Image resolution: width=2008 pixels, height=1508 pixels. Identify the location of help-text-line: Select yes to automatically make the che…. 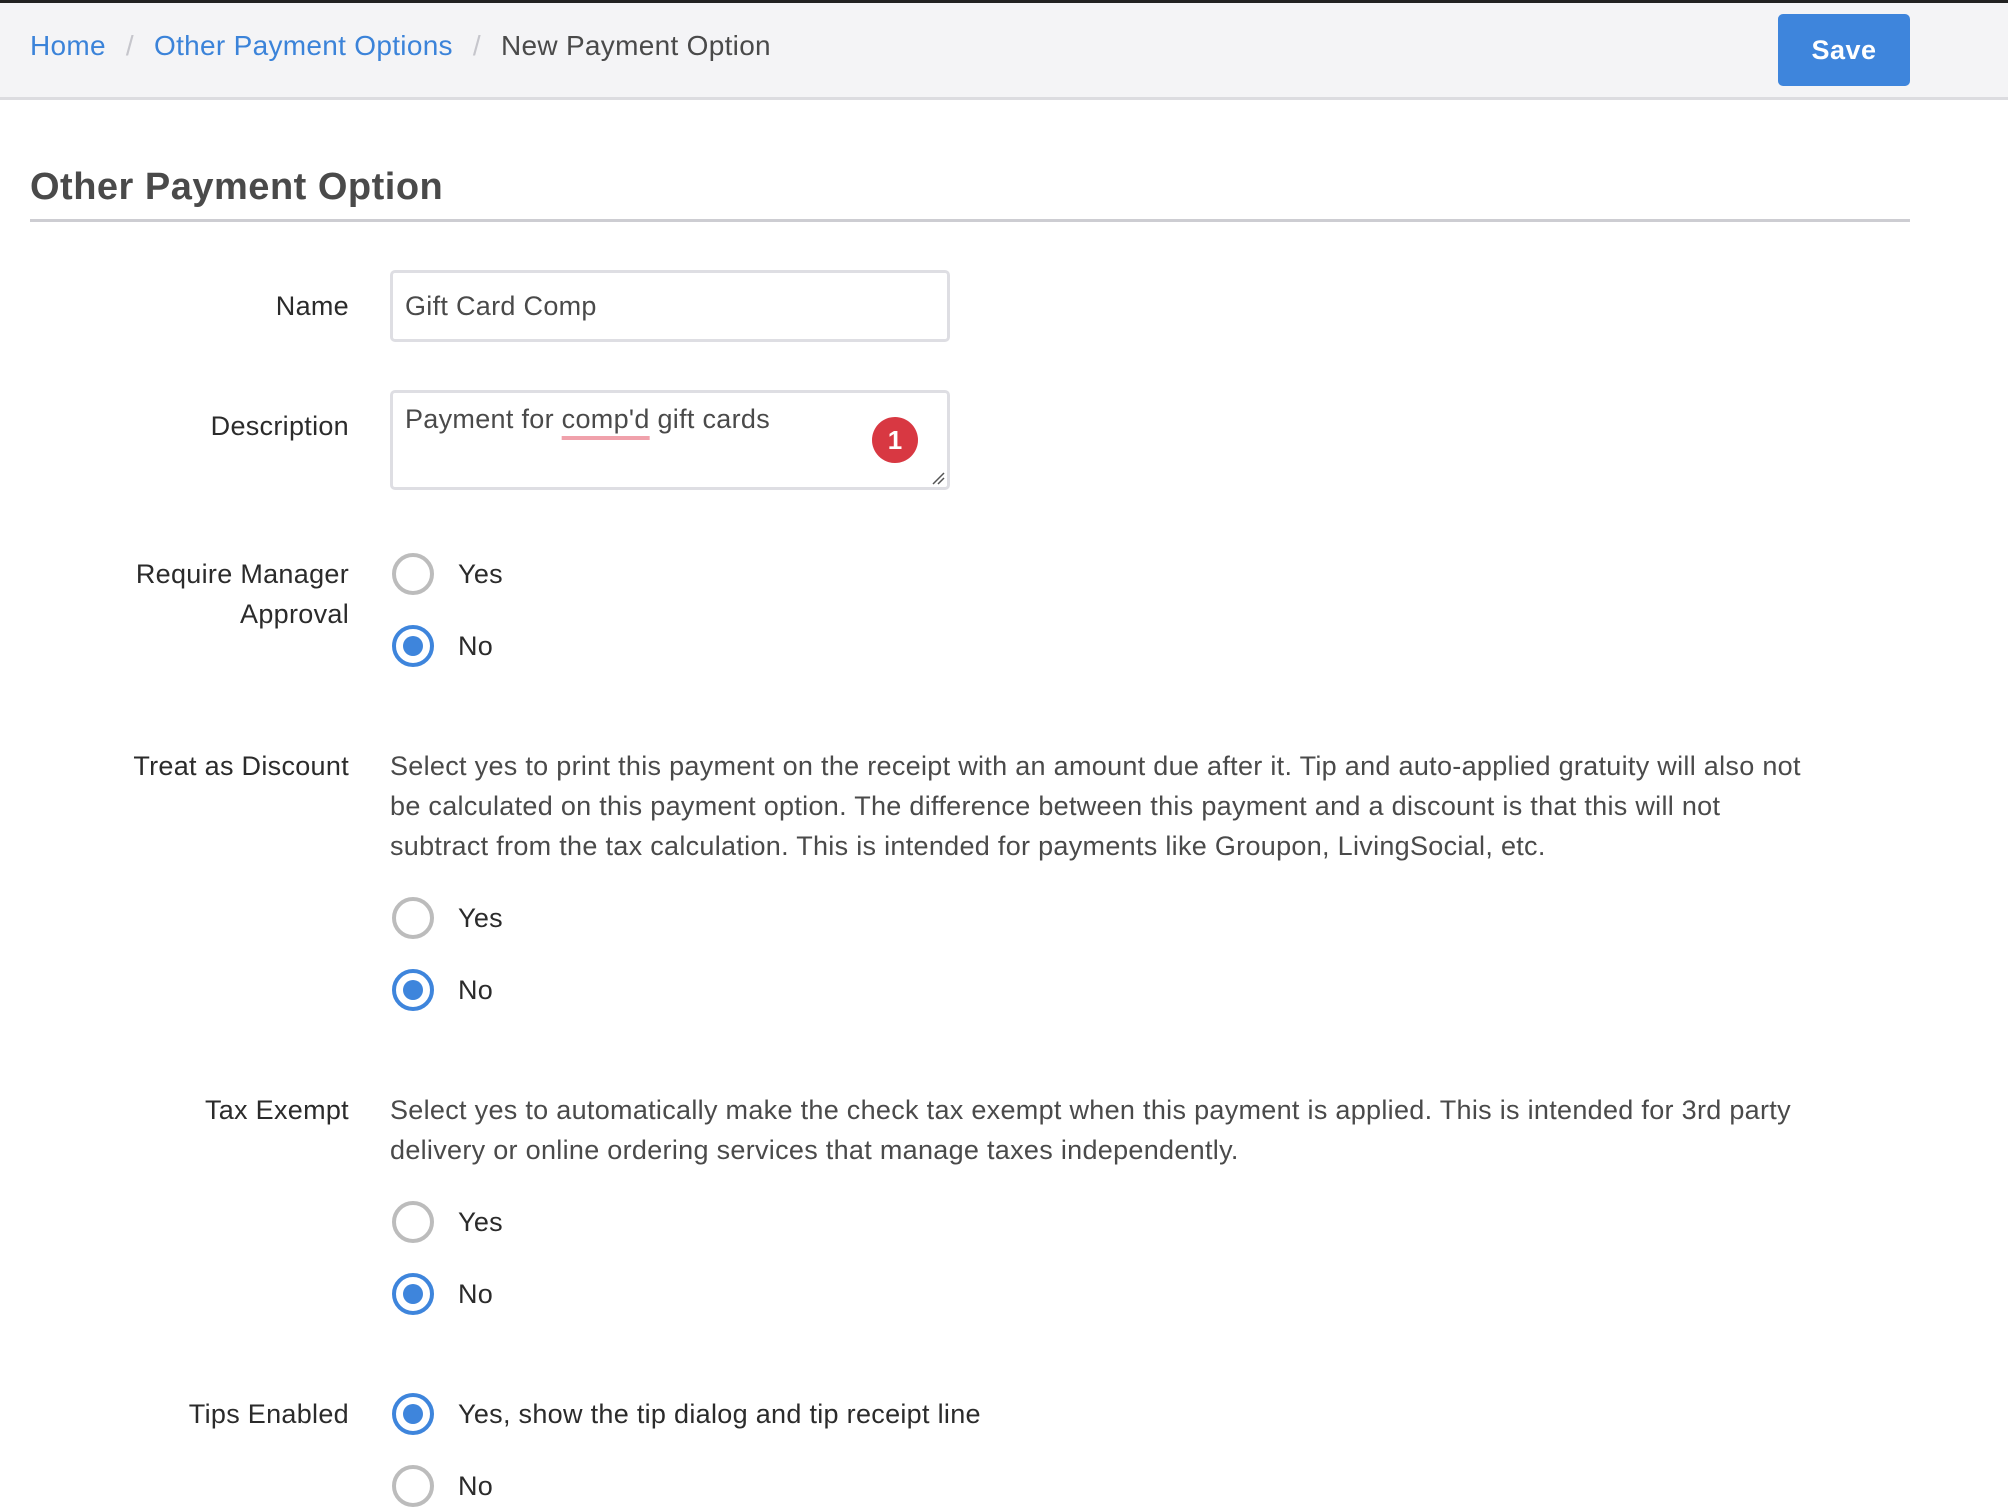
(1090, 1110).